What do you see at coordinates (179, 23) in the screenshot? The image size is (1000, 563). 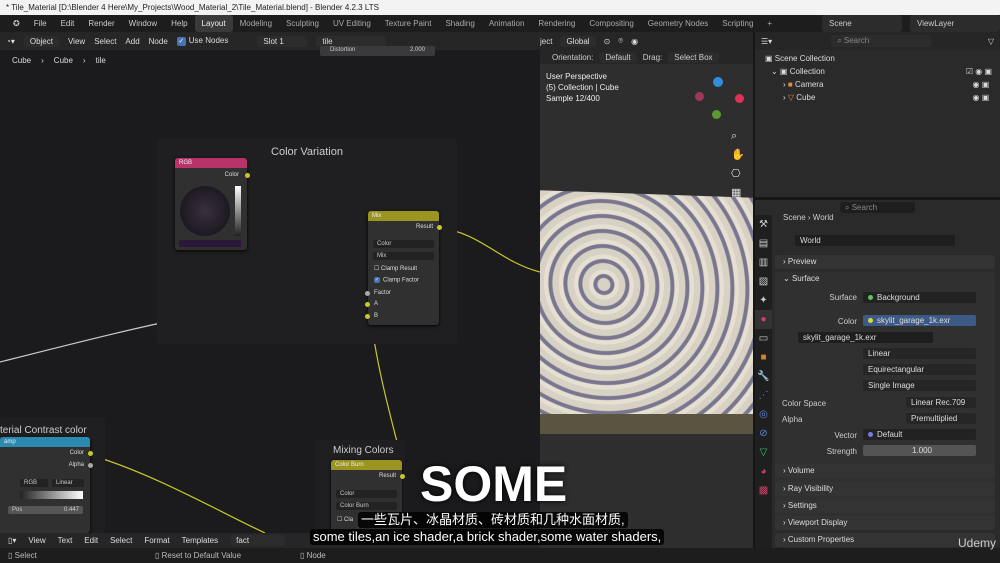 I see `menu-help: Help` at bounding box center [179, 23].